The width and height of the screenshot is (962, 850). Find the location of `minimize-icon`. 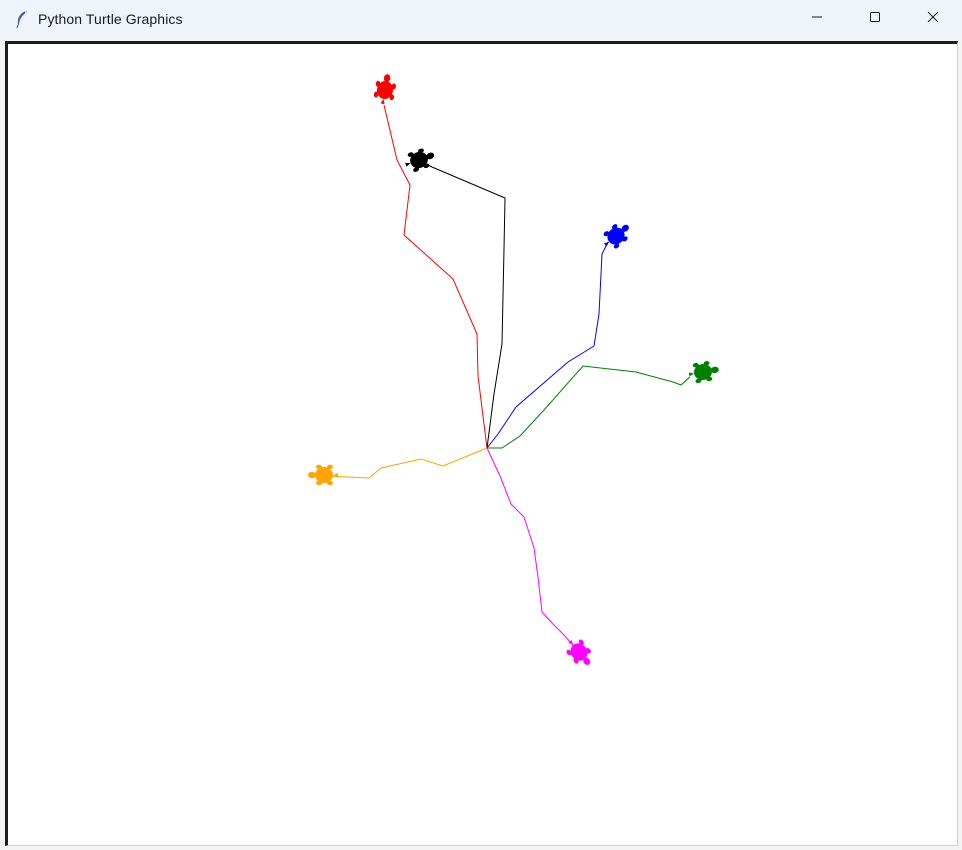

minimize-icon is located at coordinates (817, 19).